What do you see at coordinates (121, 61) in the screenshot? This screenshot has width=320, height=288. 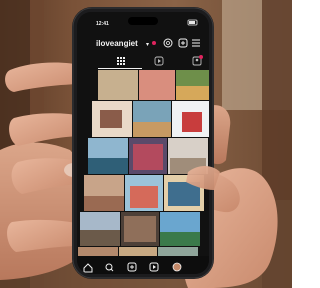 I see `grid-tab-icon` at bounding box center [121, 61].